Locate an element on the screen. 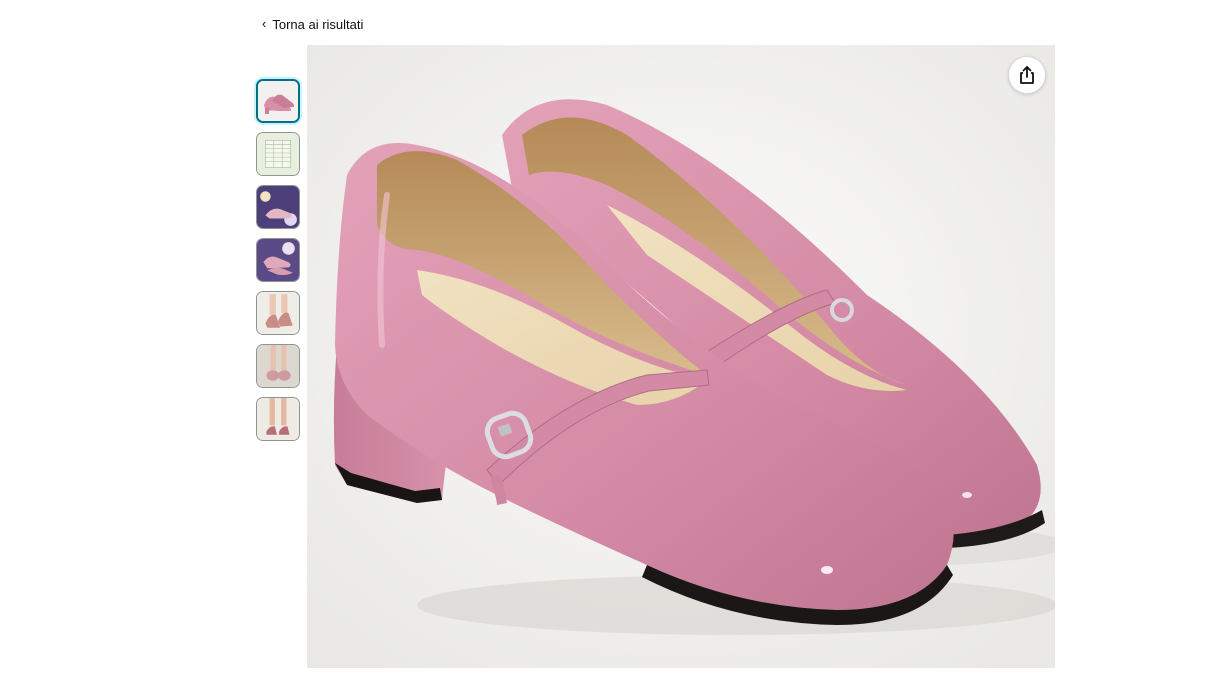  thumbnail-5-image is located at coordinates (278, 313).